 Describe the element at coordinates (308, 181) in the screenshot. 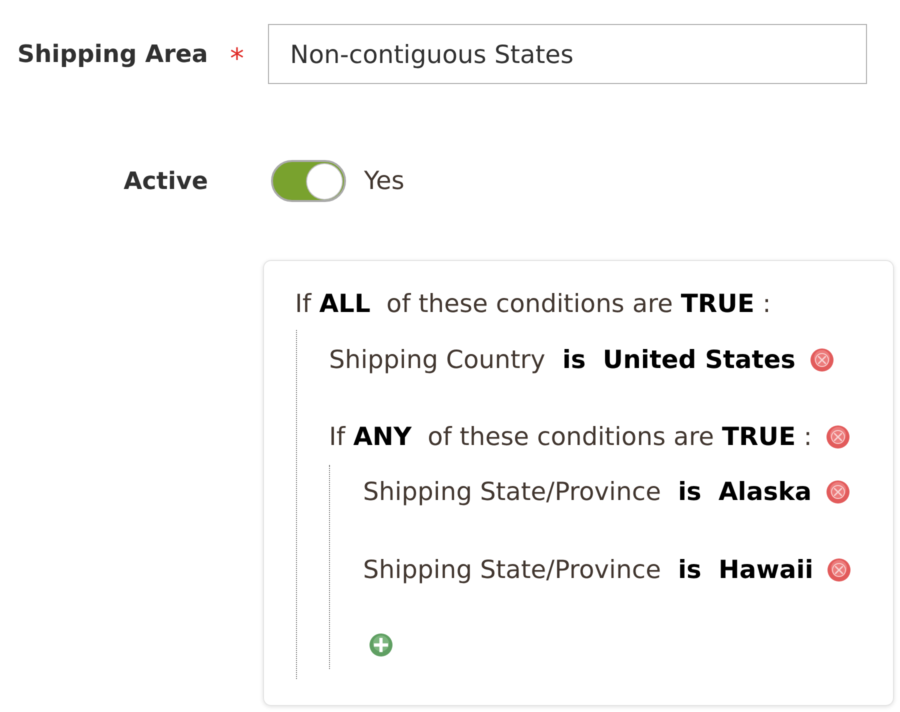

I see `toggle-switch` at that location.